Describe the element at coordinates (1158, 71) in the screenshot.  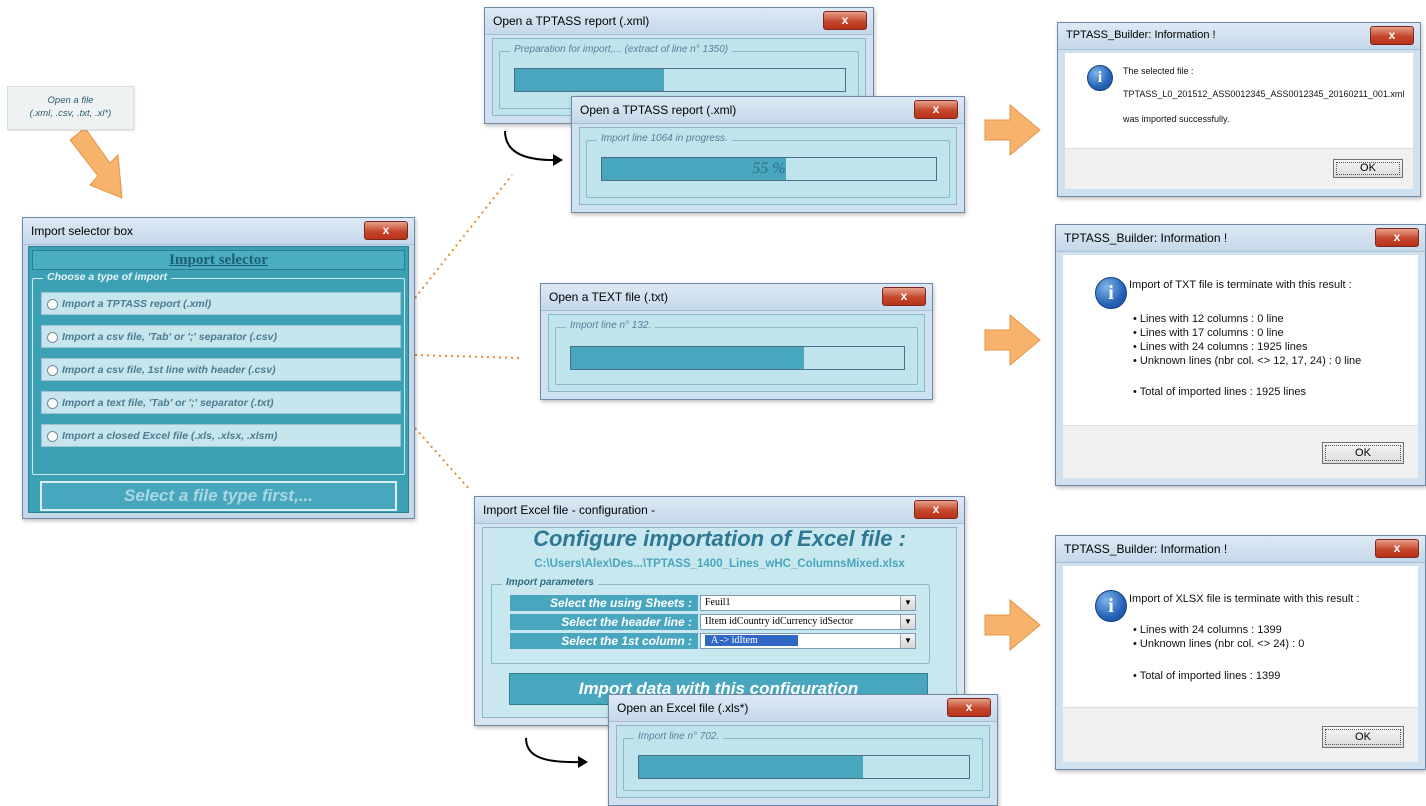
I see `message-line: The selected file :` at that location.